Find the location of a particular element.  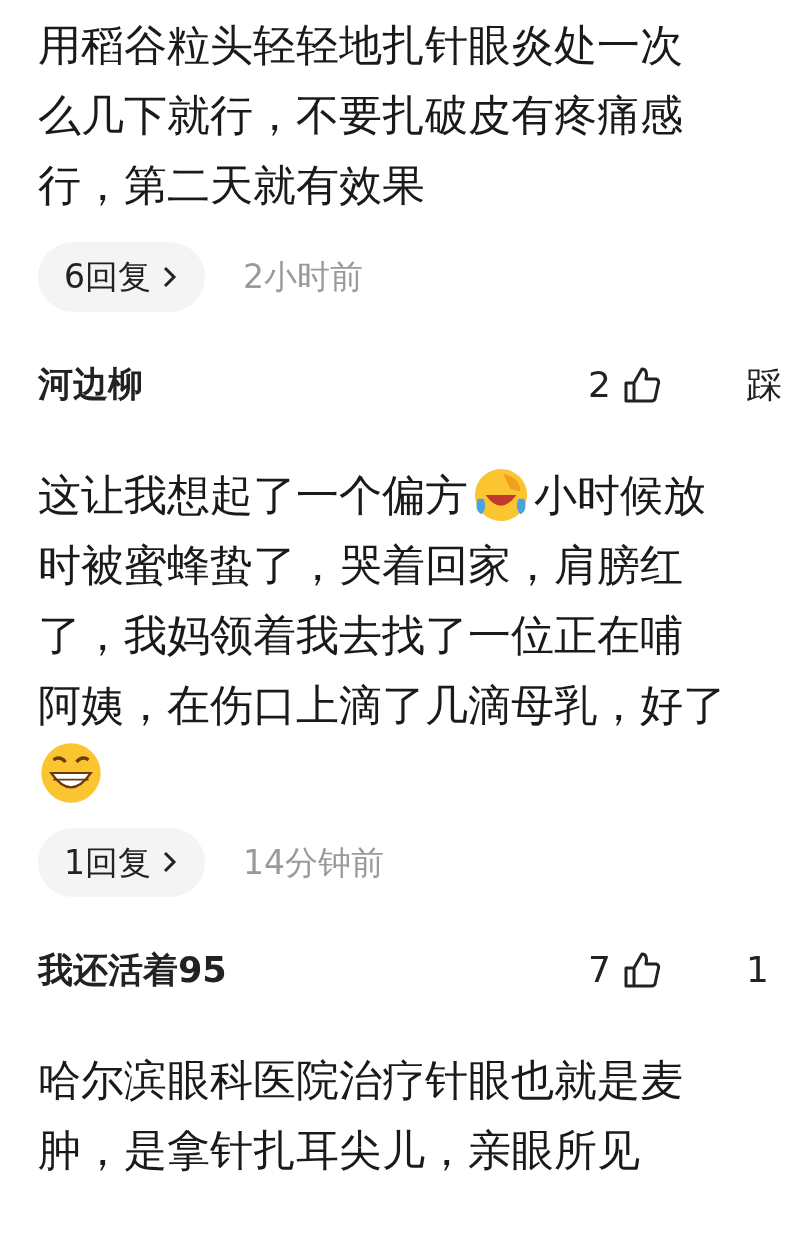

comment-text: 时被蜜蜂蛰了，哭着回家，肩膀红 is located at coordinates (360, 565).